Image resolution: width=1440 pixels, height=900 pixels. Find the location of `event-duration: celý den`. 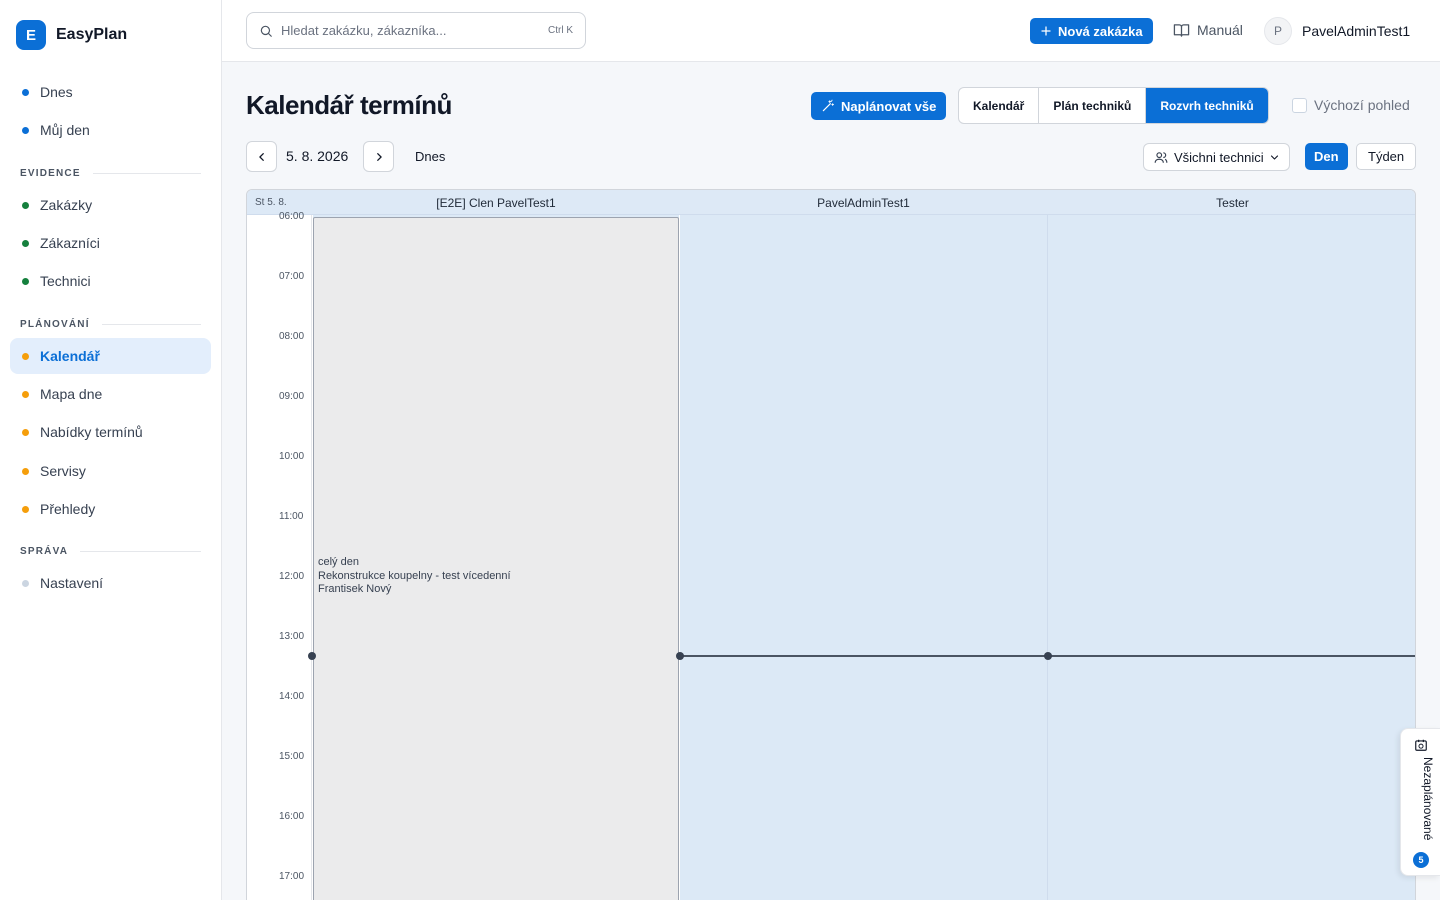

event-duration: celý den is located at coordinates (338, 562).